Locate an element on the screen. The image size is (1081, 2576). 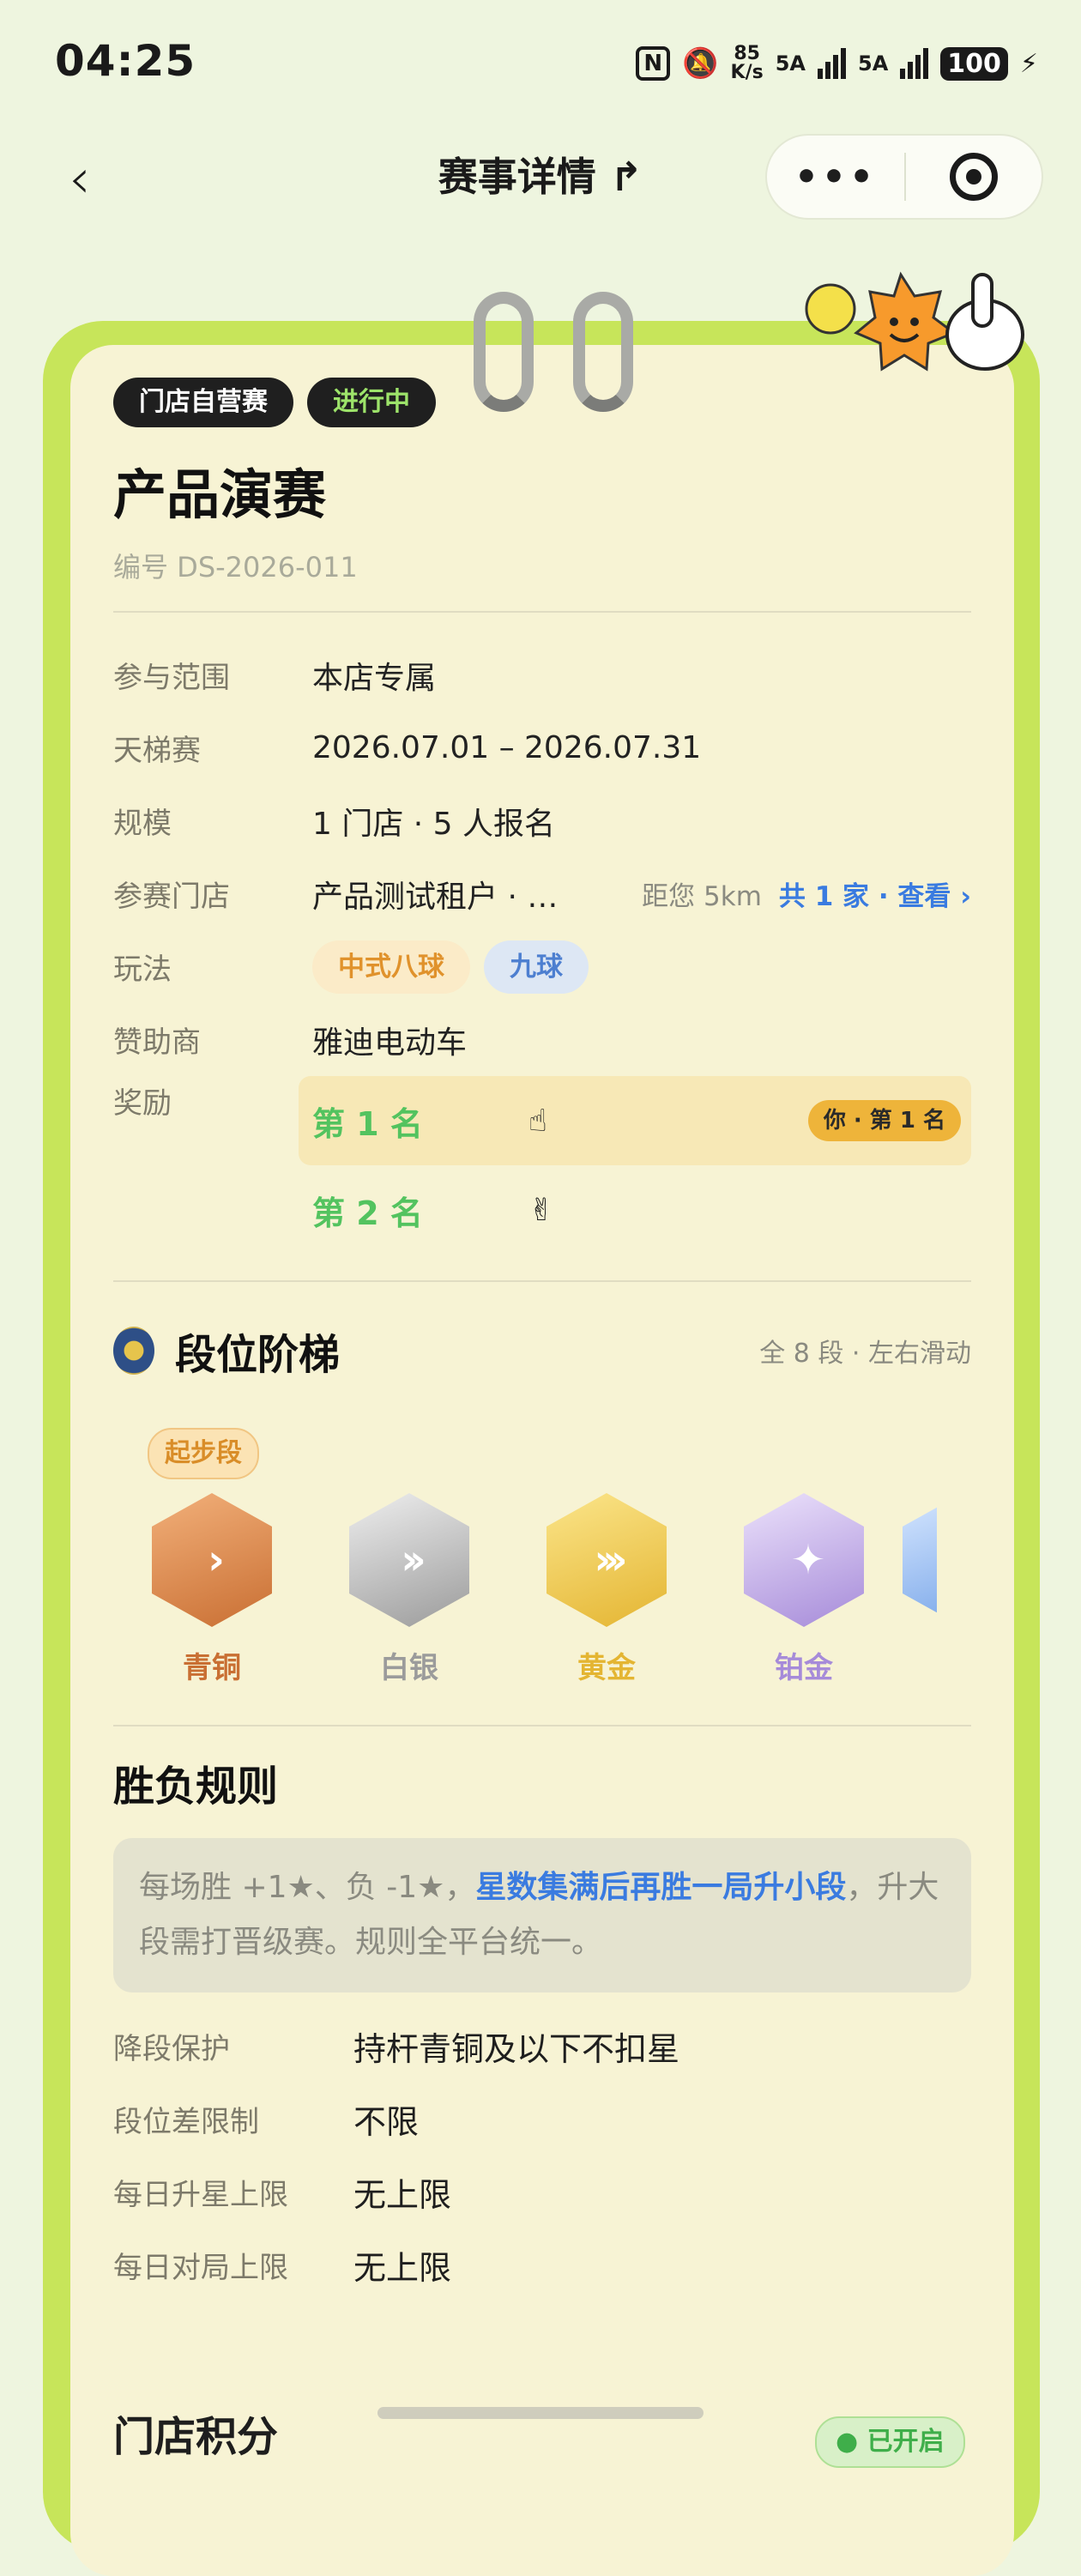
rule-row: 每日对局上限 无上限 is located at coordinates (542, 2264).